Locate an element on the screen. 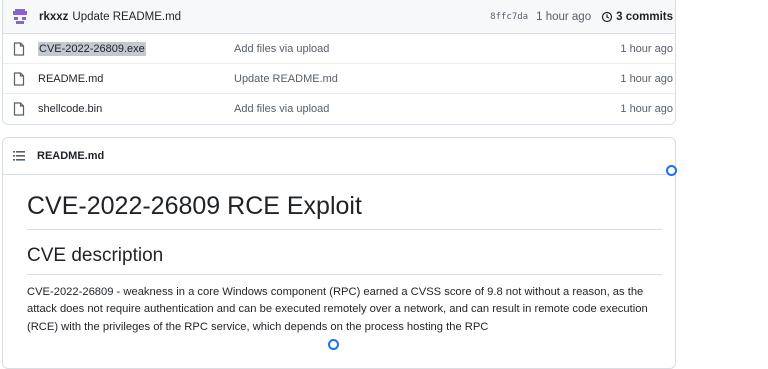  readme-section-heading: CVE description is located at coordinates (344, 259).